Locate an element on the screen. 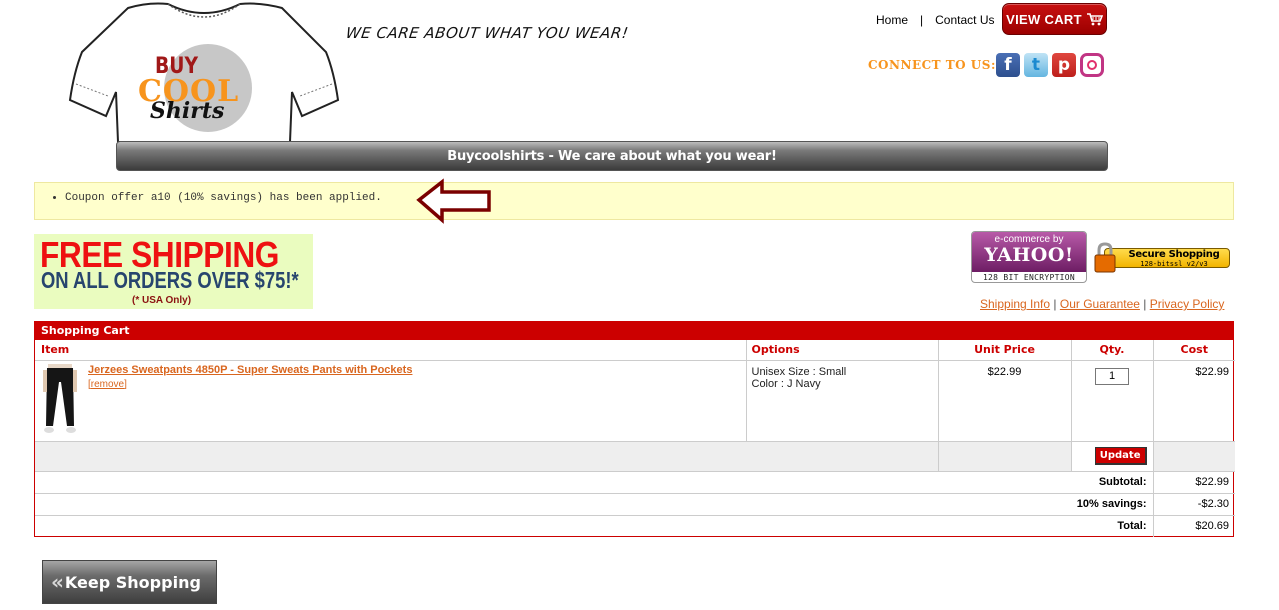 The height and width of the screenshot is (610, 1279). facebook-icon: f is located at coordinates (1008, 65).